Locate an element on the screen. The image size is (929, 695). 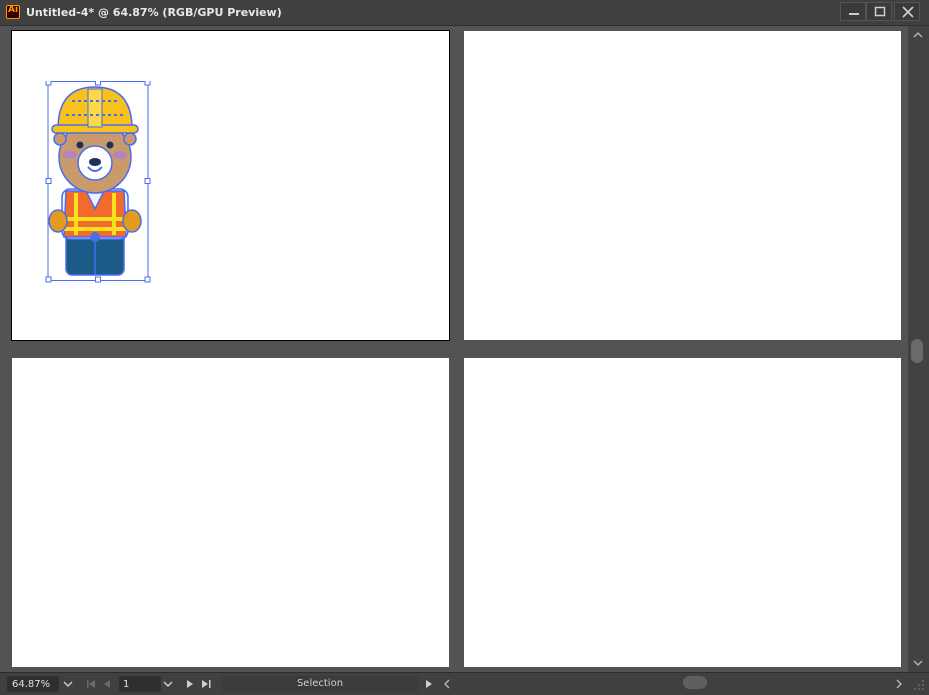
maximize-button is located at coordinates (879, 11).